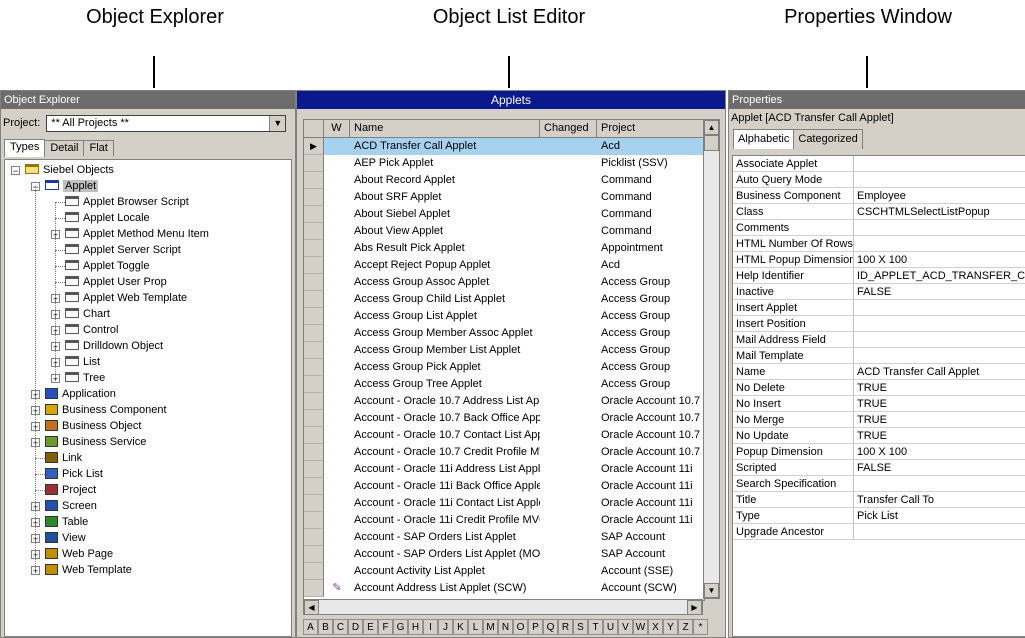 Image resolution: width=1025 pixels, height=638 pixels. Describe the element at coordinates (25, 148) in the screenshot. I see `tab-types: Types` at that location.